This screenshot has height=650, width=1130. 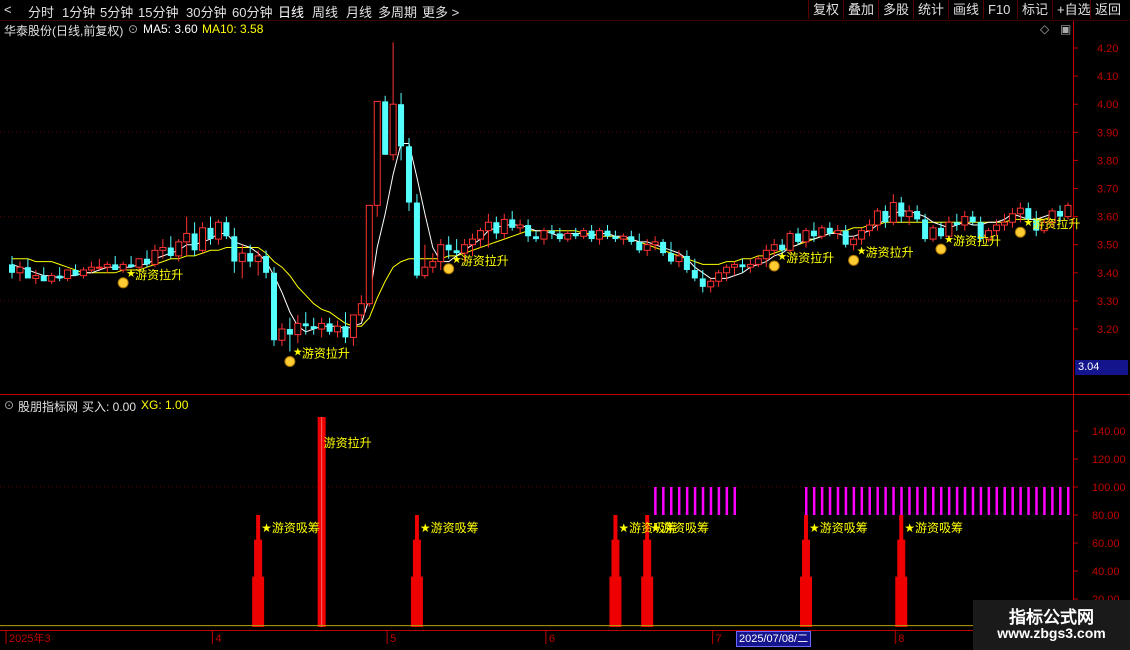 What do you see at coordinates (206, 11) in the screenshot?
I see `period-tab-4: 30分钟` at bounding box center [206, 11].